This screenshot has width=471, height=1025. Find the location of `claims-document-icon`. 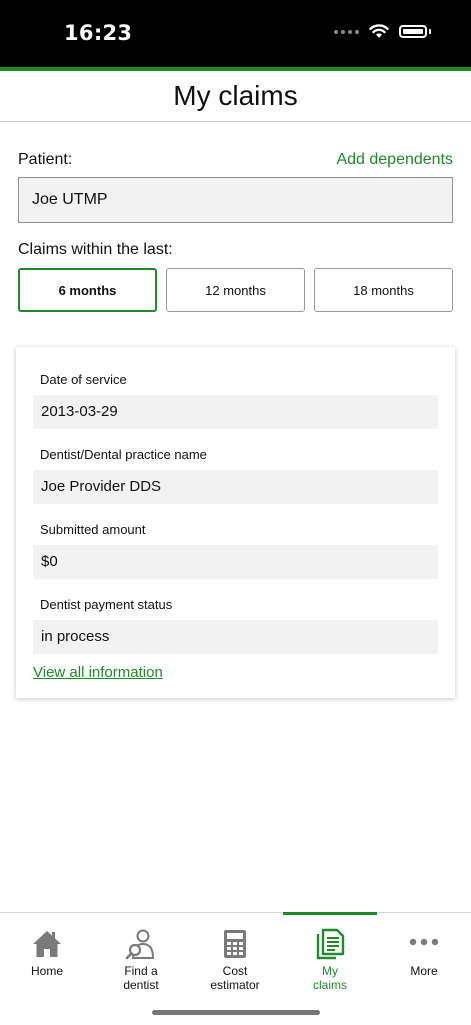

claims-document-icon is located at coordinates (330, 944).